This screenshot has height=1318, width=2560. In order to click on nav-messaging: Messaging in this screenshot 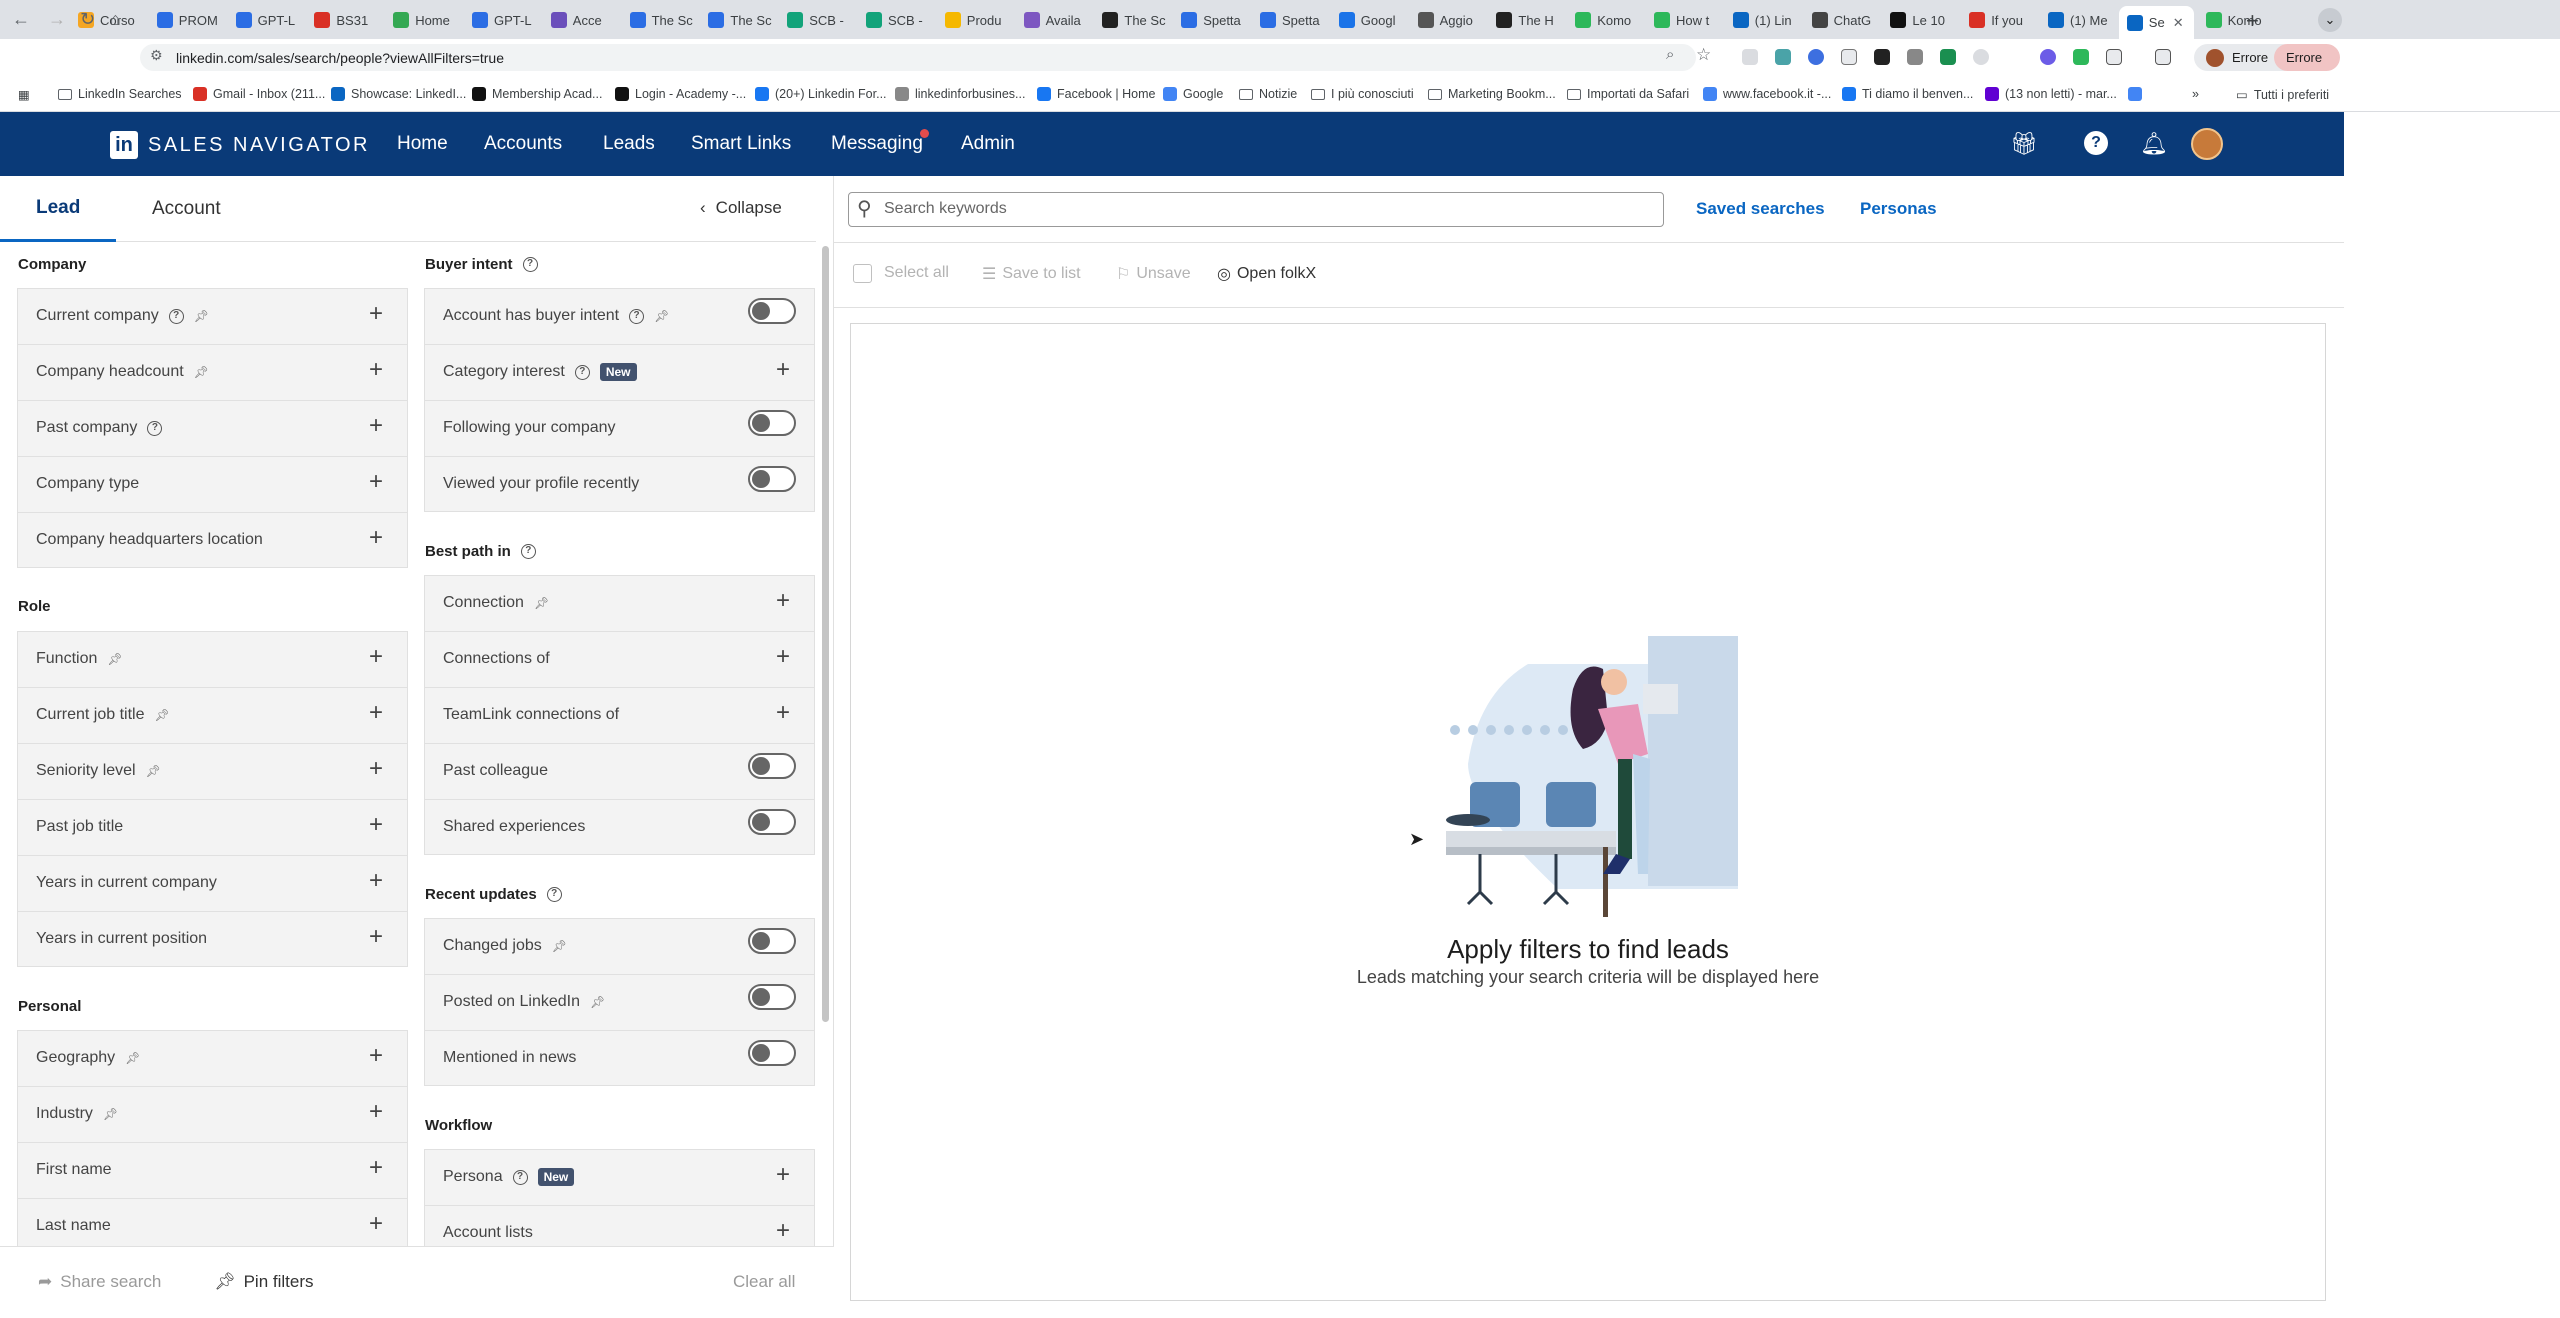, I will do `click(877, 144)`.